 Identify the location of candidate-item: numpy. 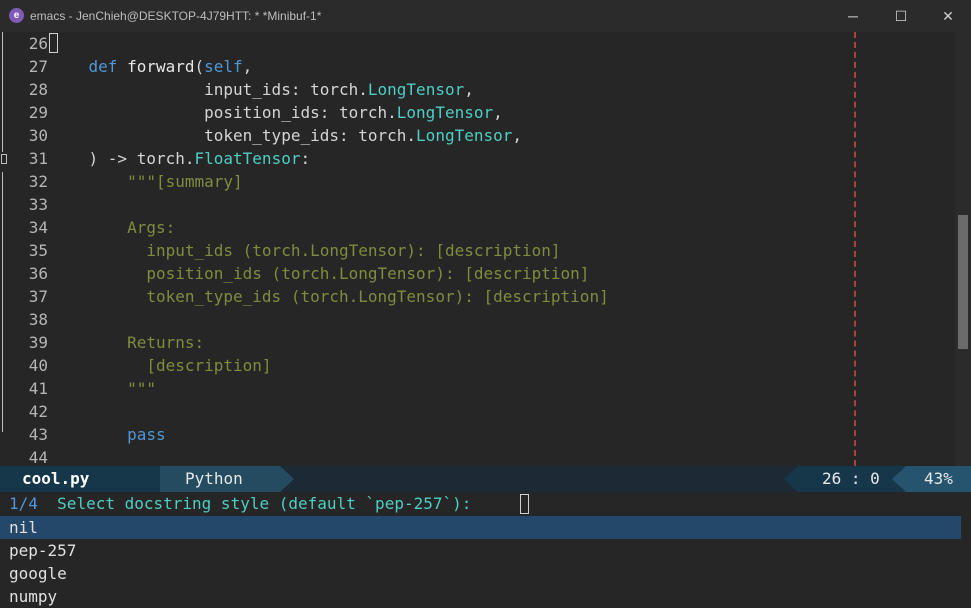
(33, 596).